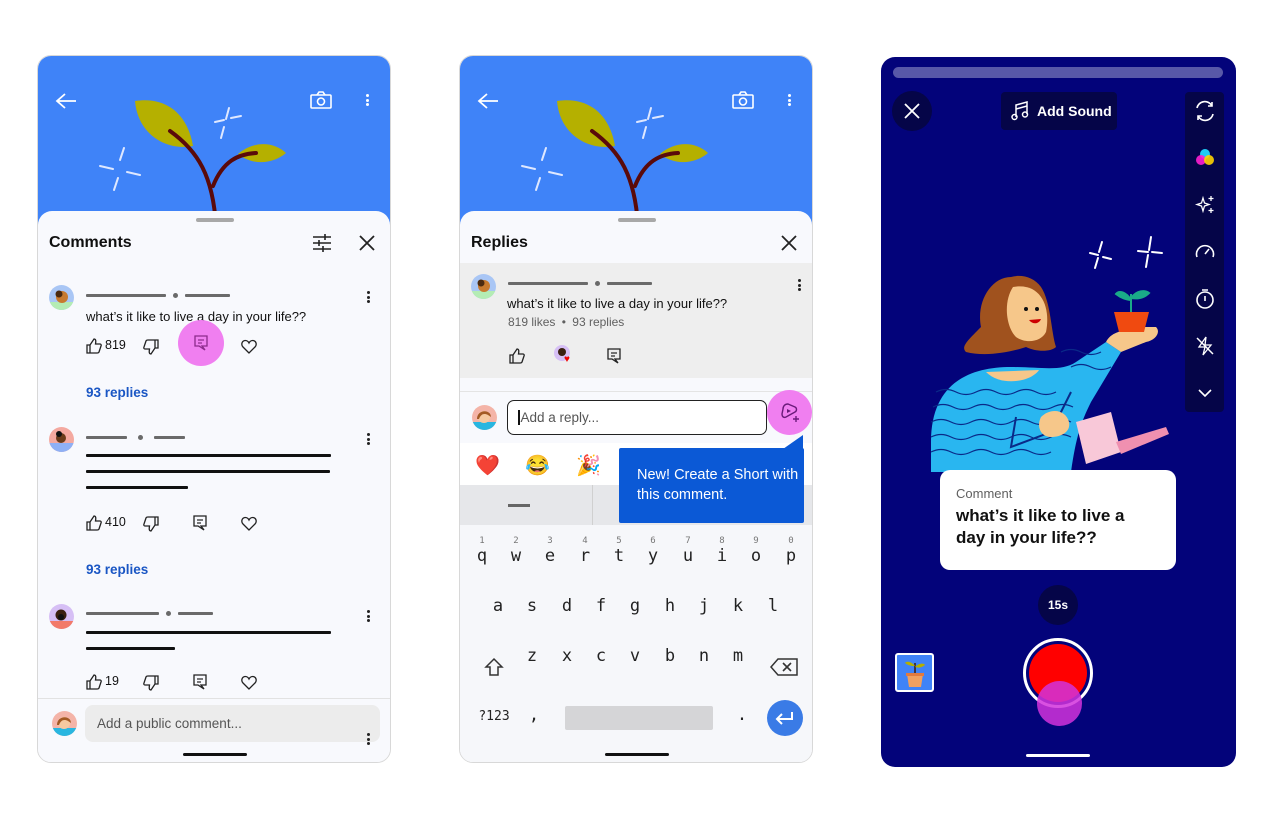  I want to click on key: x, so click(567, 656).